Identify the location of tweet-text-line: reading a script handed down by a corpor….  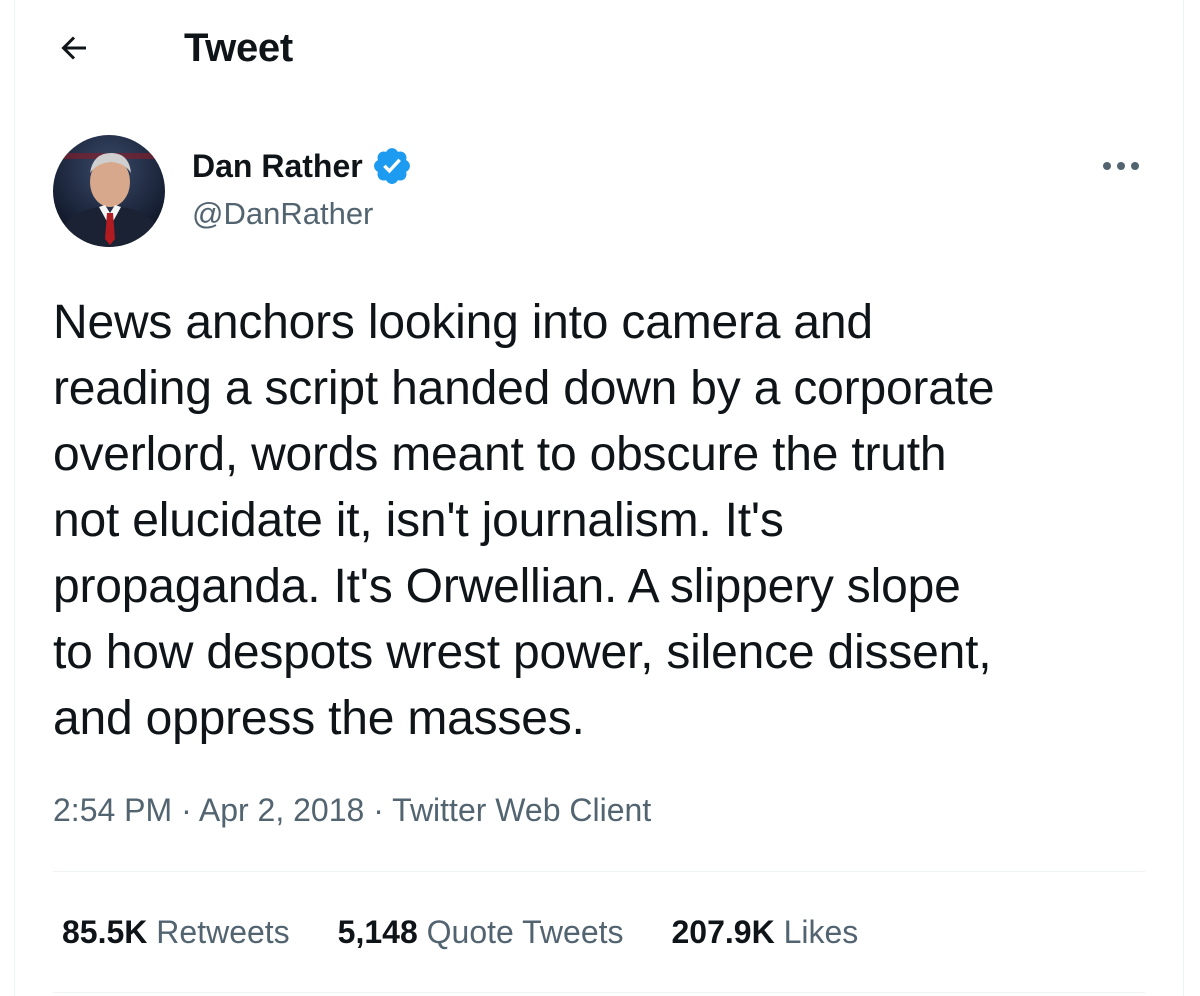
(524, 388).